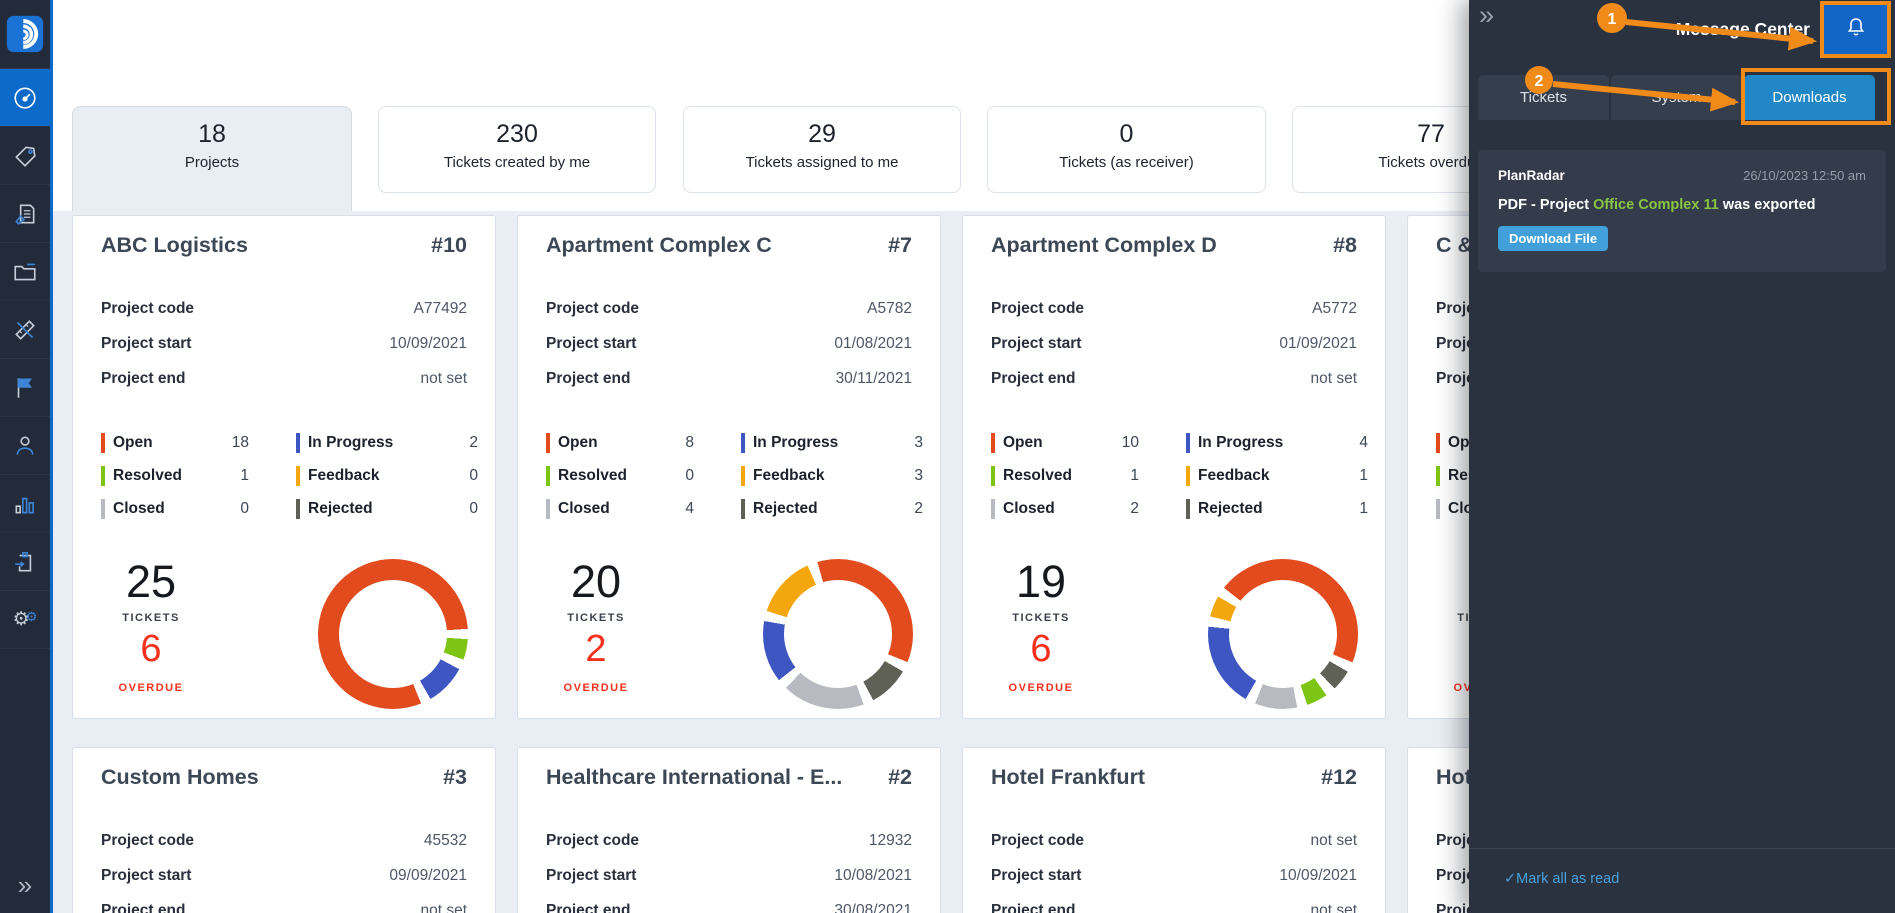  I want to click on sidebar-item-measure, so click(25, 330).